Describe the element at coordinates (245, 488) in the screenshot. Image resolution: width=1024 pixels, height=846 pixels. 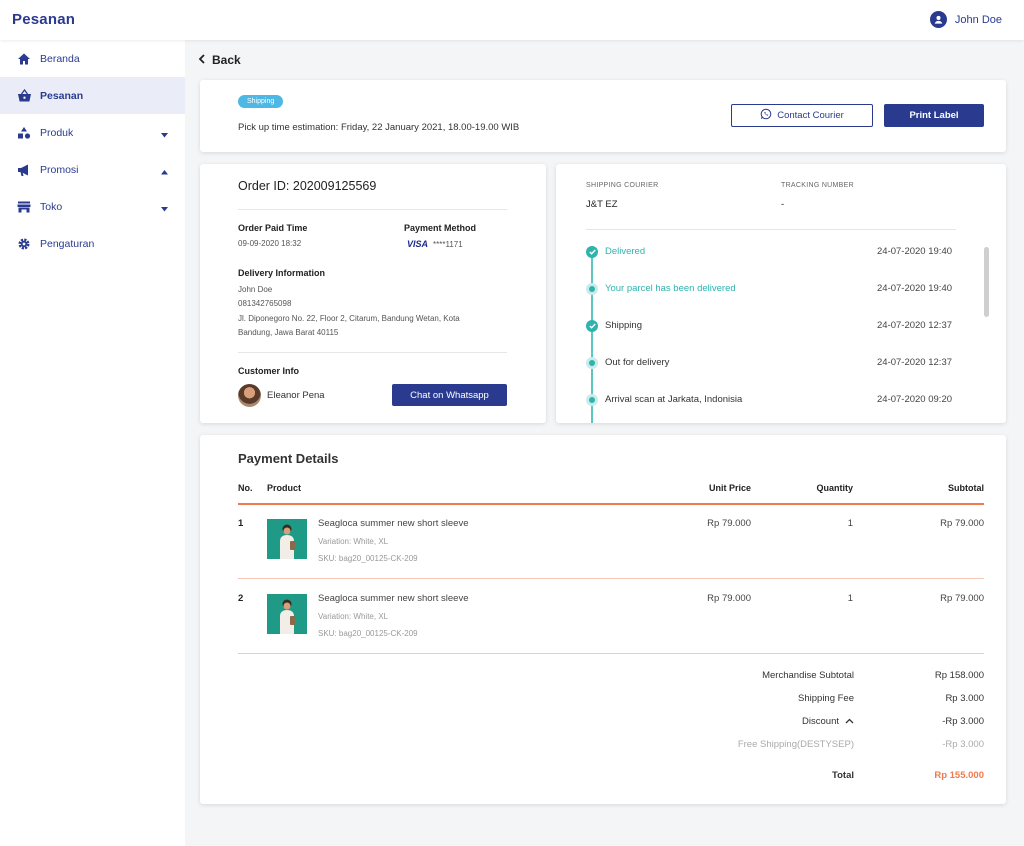
I see `col-header-no: No.` at that location.